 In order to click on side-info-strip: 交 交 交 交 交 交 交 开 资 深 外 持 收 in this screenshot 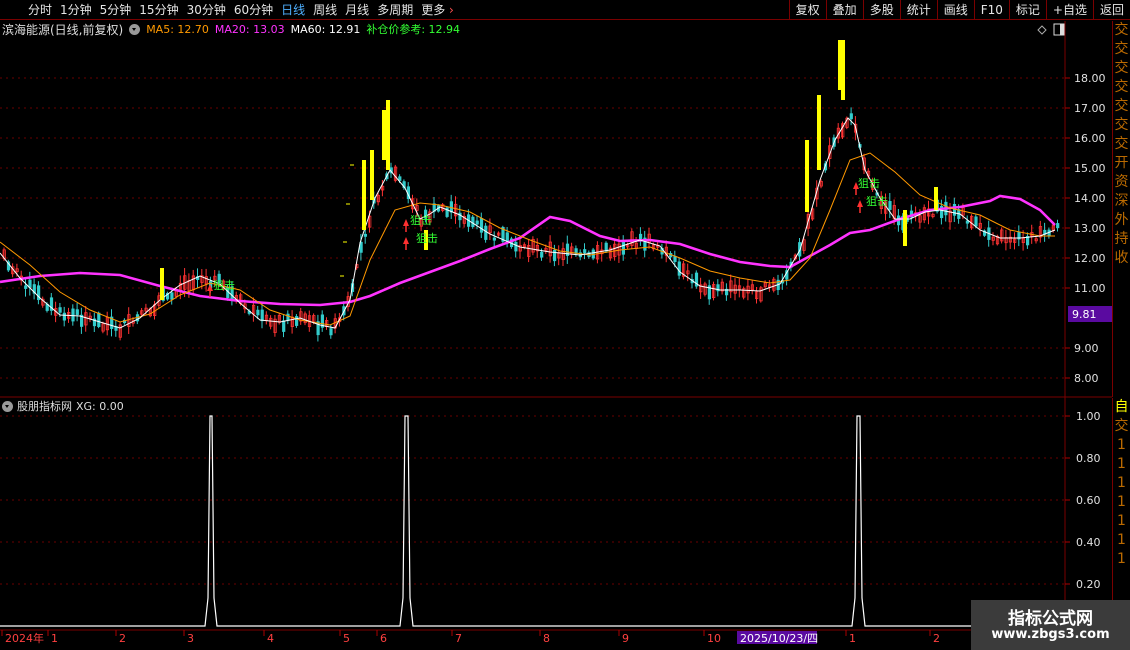, I will do `click(1121, 209)`.